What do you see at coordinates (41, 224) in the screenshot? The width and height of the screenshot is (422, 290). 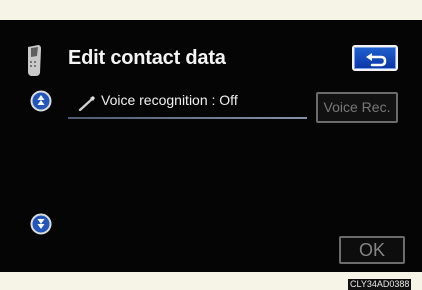 I see `scroll-down-button` at bounding box center [41, 224].